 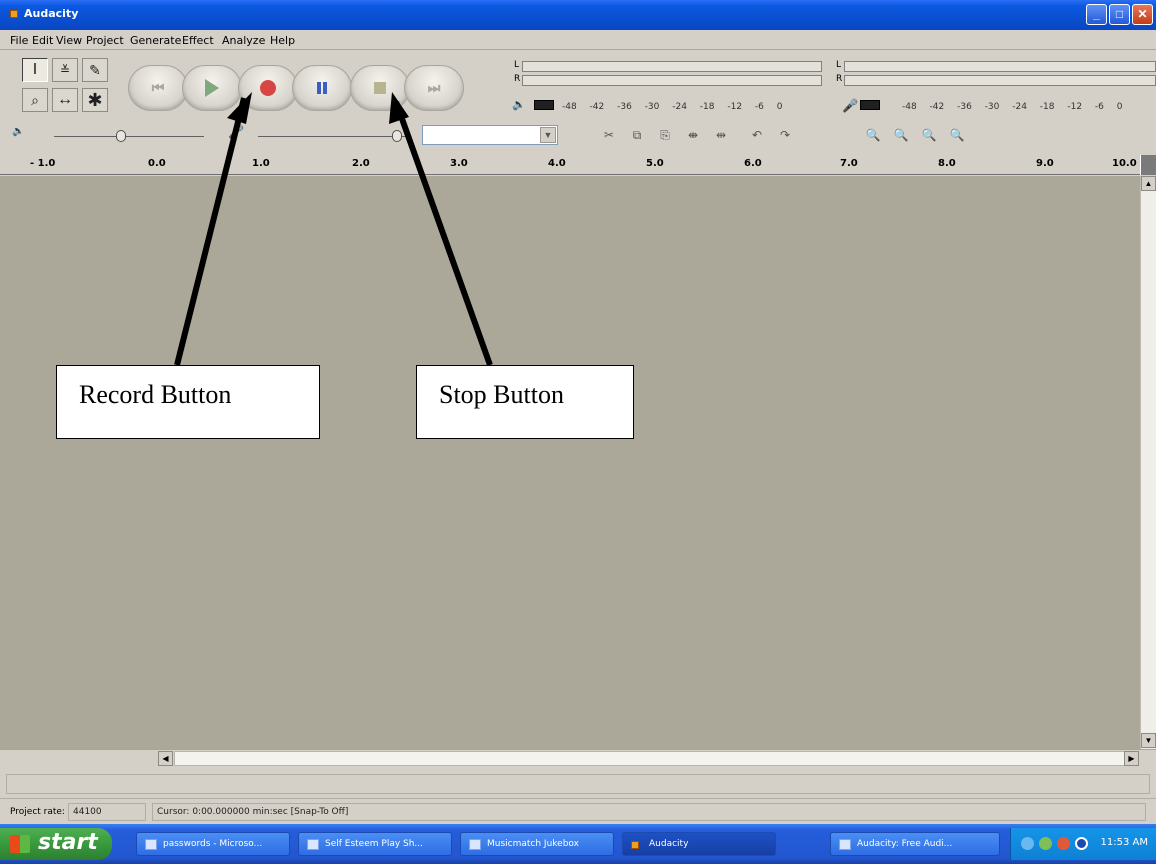 What do you see at coordinates (69, 40) in the screenshot?
I see `menu-view: View` at bounding box center [69, 40].